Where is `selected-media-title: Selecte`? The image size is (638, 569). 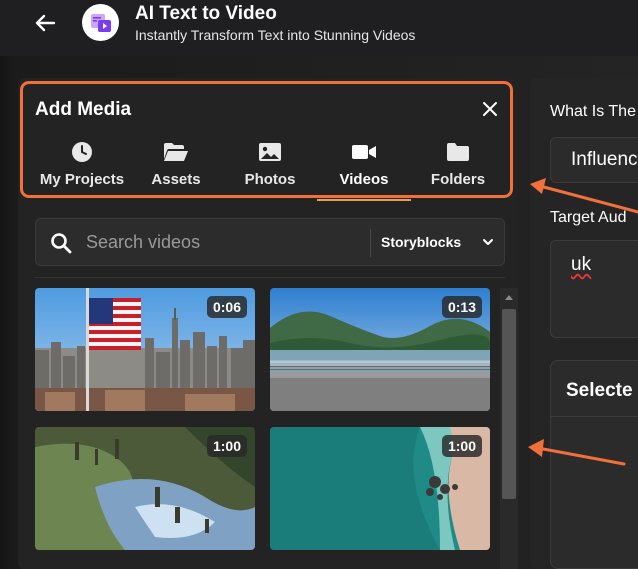
selected-media-title: Selecte is located at coordinates (599, 390).